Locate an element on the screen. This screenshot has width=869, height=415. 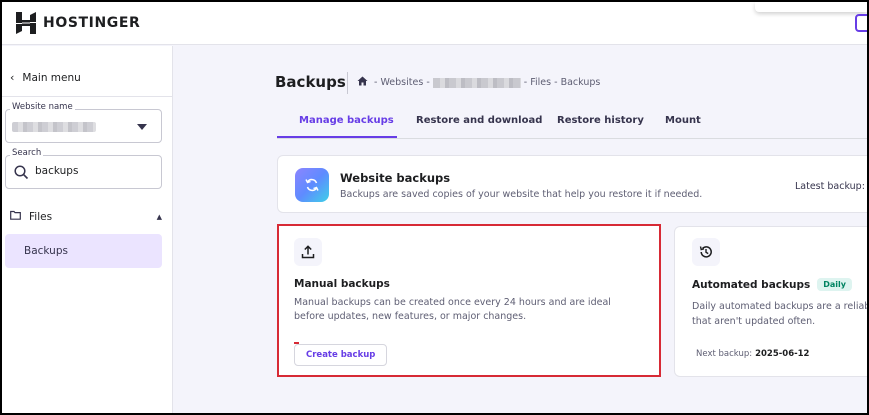
tab-manage-backups: Manage backups is located at coordinates (346, 120).